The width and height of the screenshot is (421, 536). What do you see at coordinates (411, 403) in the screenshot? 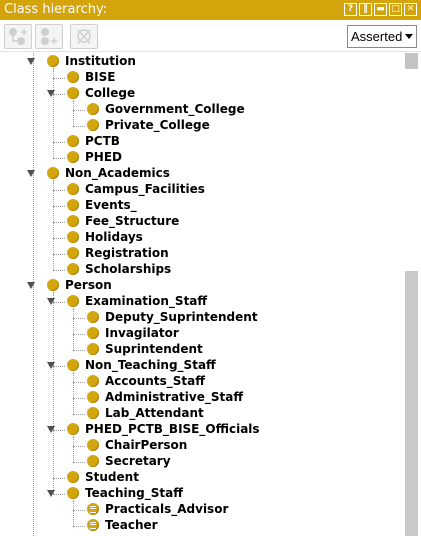
I see `scrollbar-thumb` at bounding box center [411, 403].